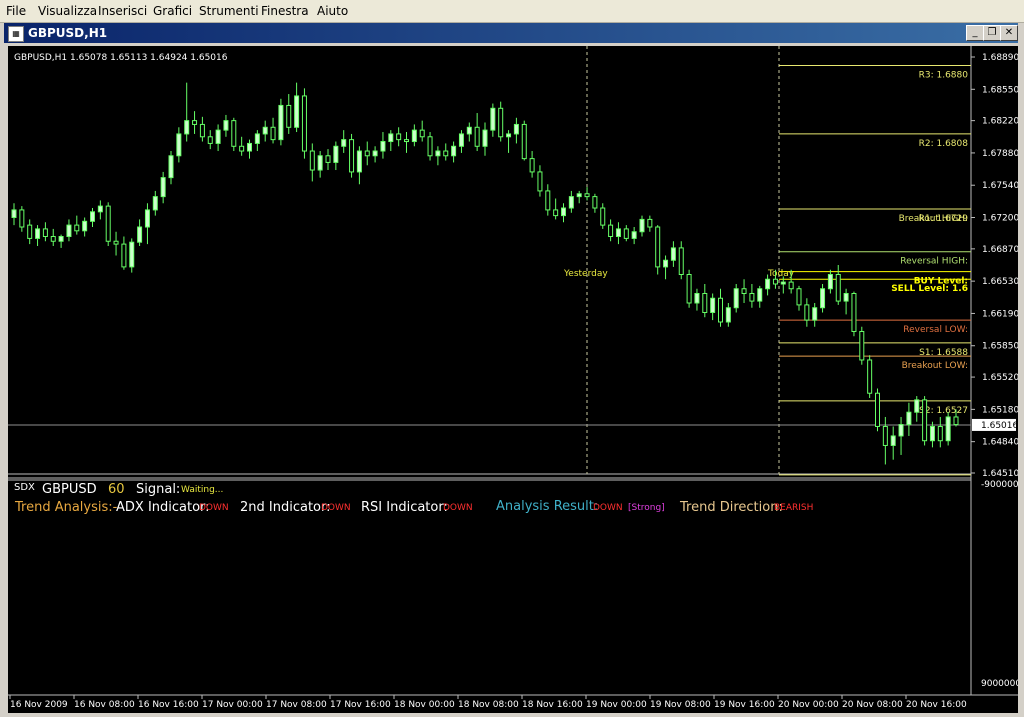 The width and height of the screenshot is (1024, 717). I want to click on menu-finestra: Finestra, so click(285, 11).